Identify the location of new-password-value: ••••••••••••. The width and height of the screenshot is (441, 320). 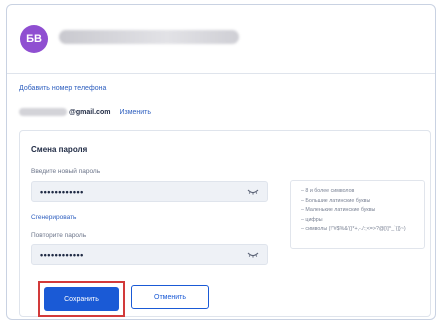
(62, 191).